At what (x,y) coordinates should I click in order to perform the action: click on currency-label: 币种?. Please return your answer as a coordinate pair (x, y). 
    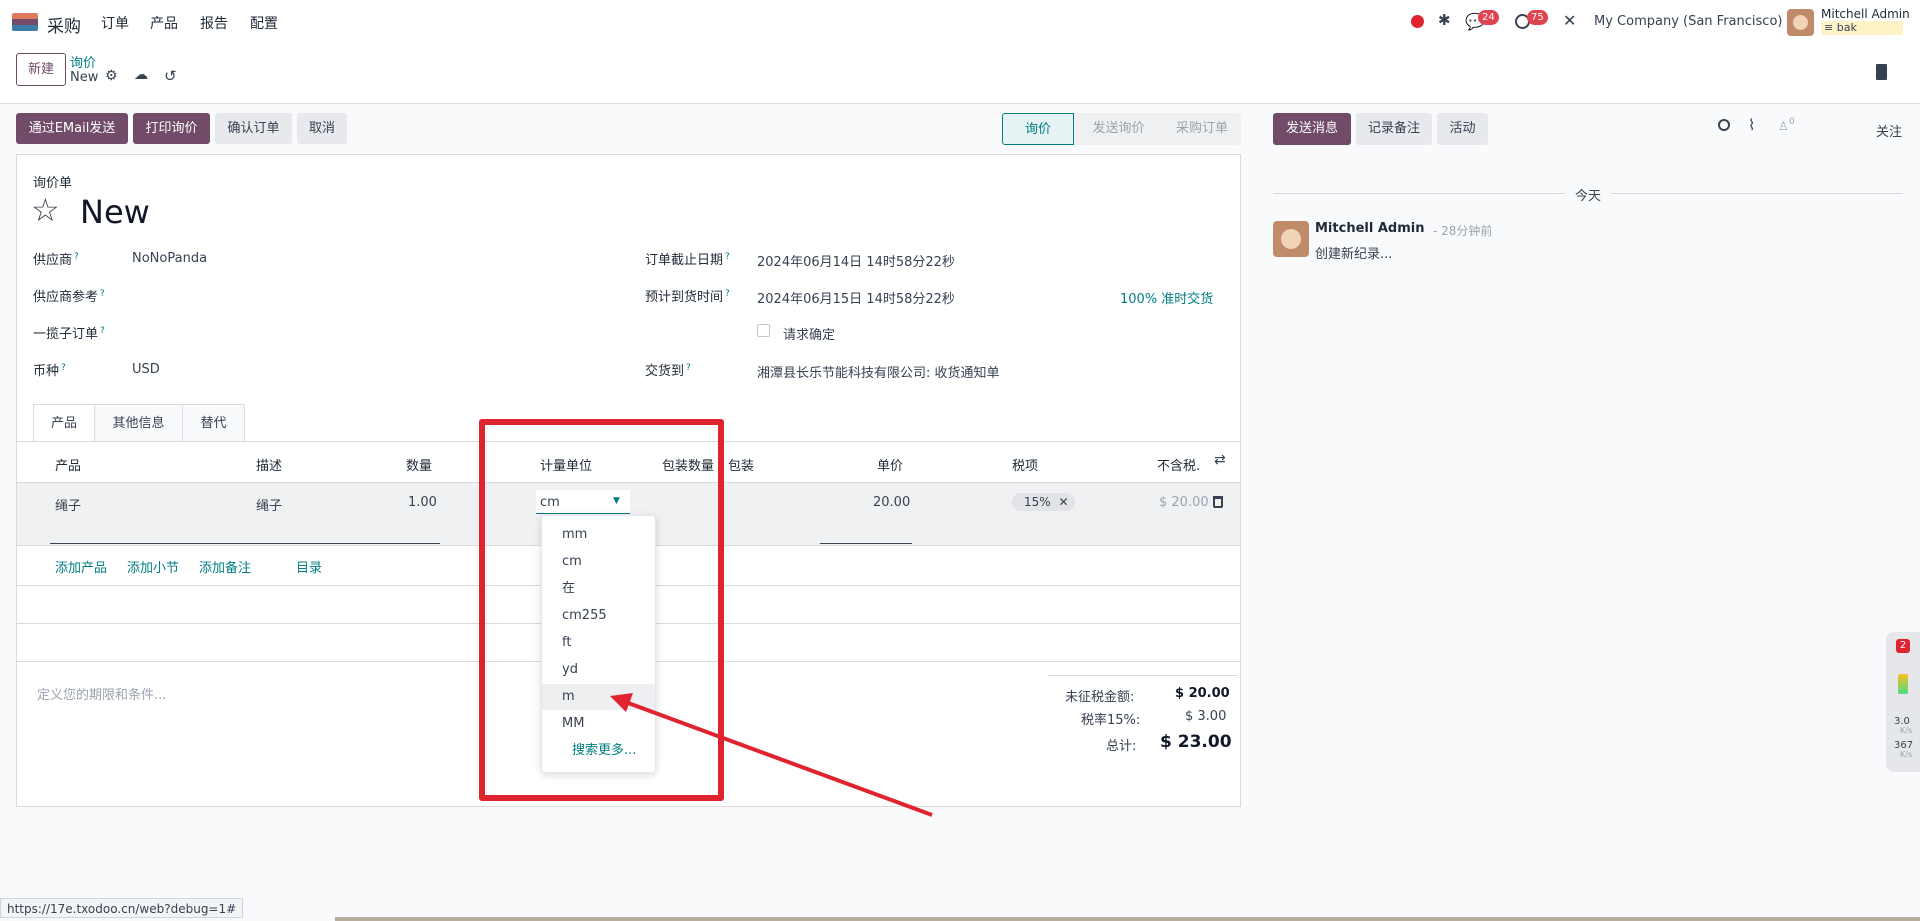
    Looking at the image, I should click on (49, 370).